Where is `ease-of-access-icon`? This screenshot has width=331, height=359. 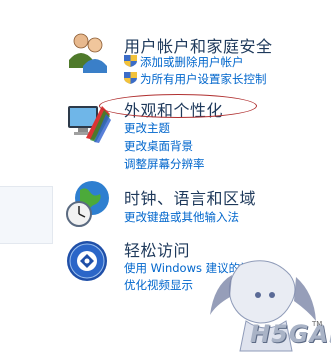 ease-of-access-icon is located at coordinates (87, 261).